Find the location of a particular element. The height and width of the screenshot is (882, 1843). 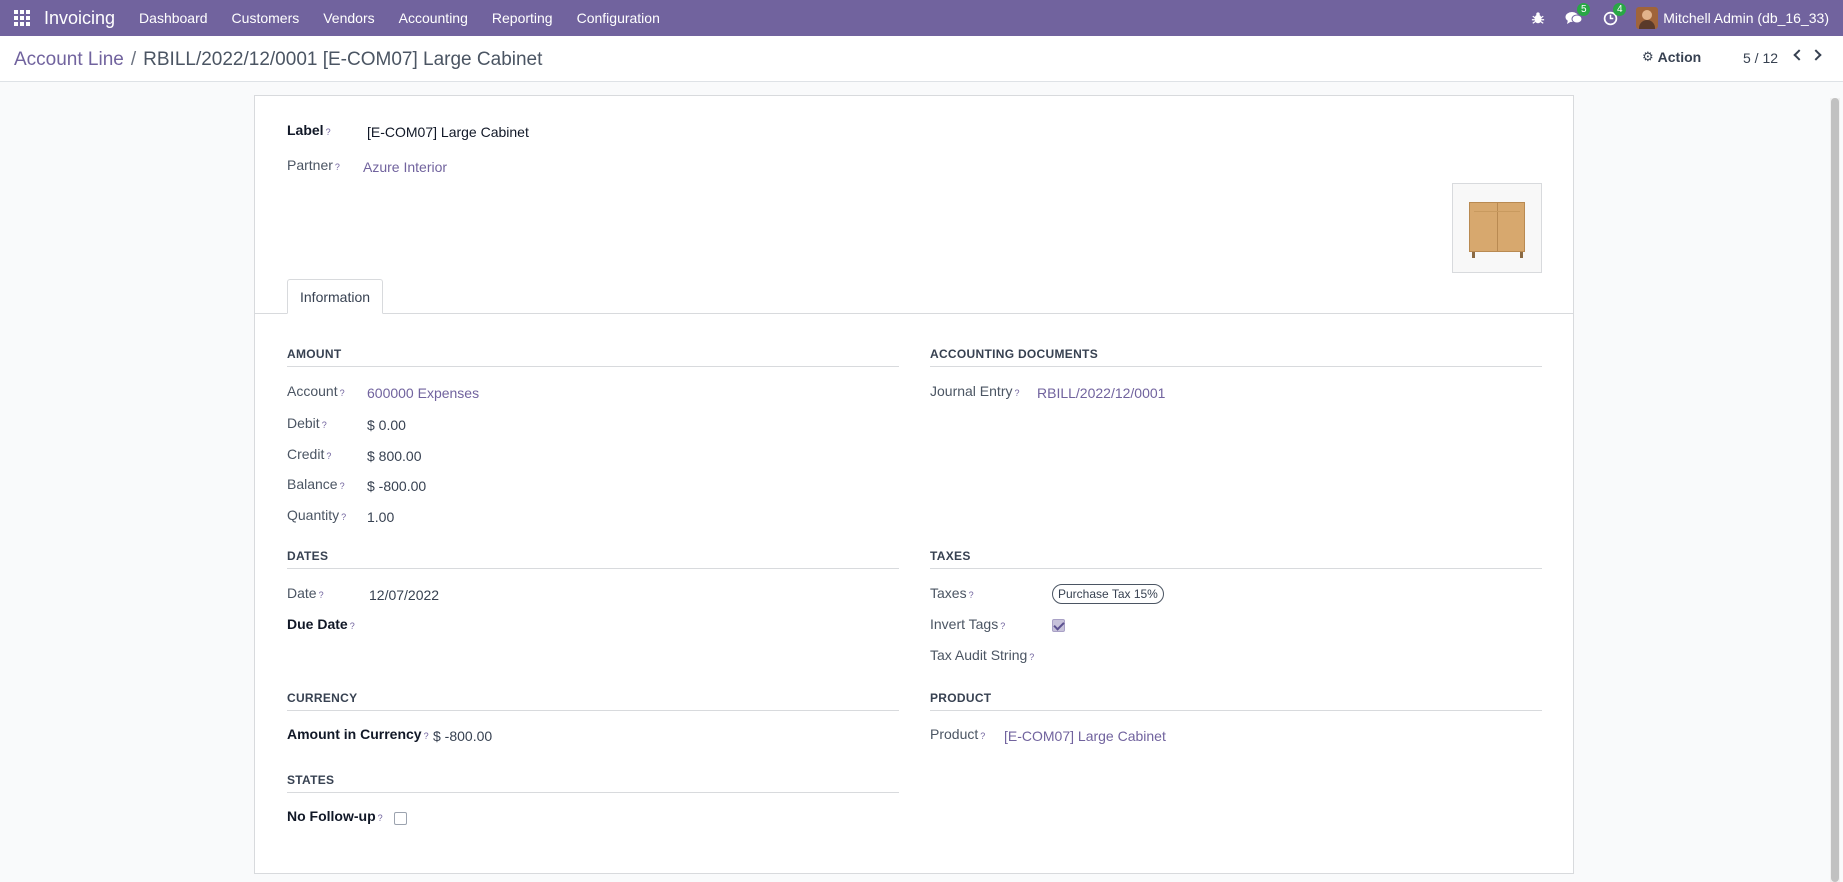

due-date-field-label: Due Date? is located at coordinates (321, 624).